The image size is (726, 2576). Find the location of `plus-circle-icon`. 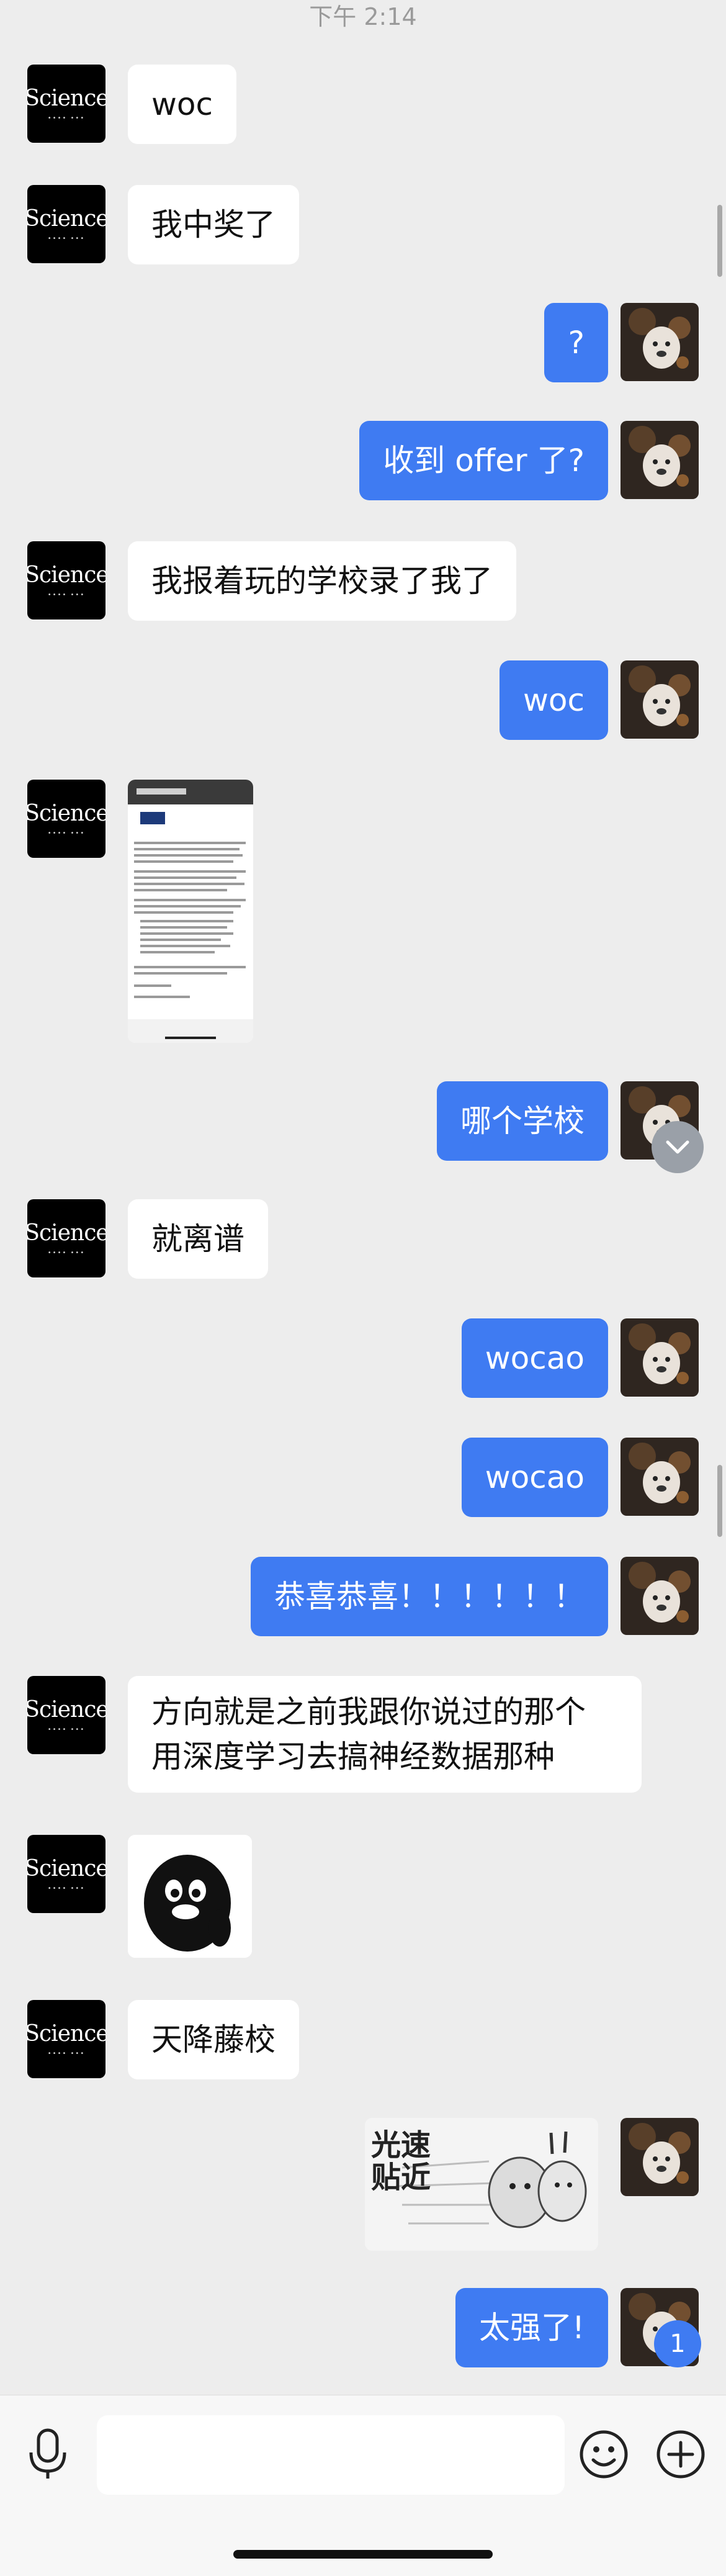

plus-circle-icon is located at coordinates (680, 2454).